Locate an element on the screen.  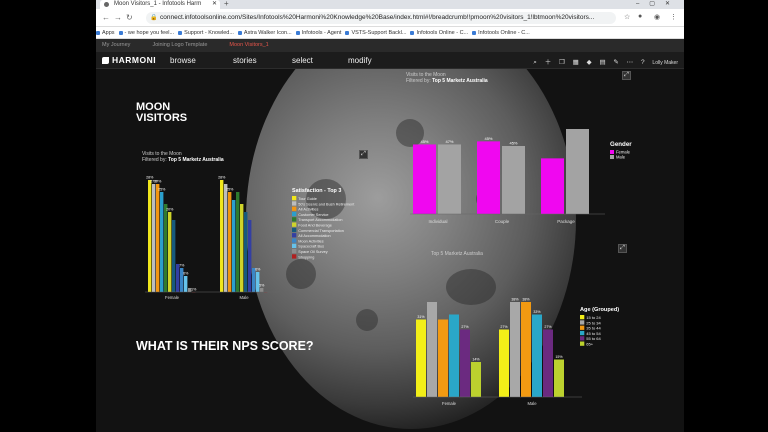
browser-tab: Moon Visitors_1 - Infotools Harm ✕ is located at coordinates (160, 4).